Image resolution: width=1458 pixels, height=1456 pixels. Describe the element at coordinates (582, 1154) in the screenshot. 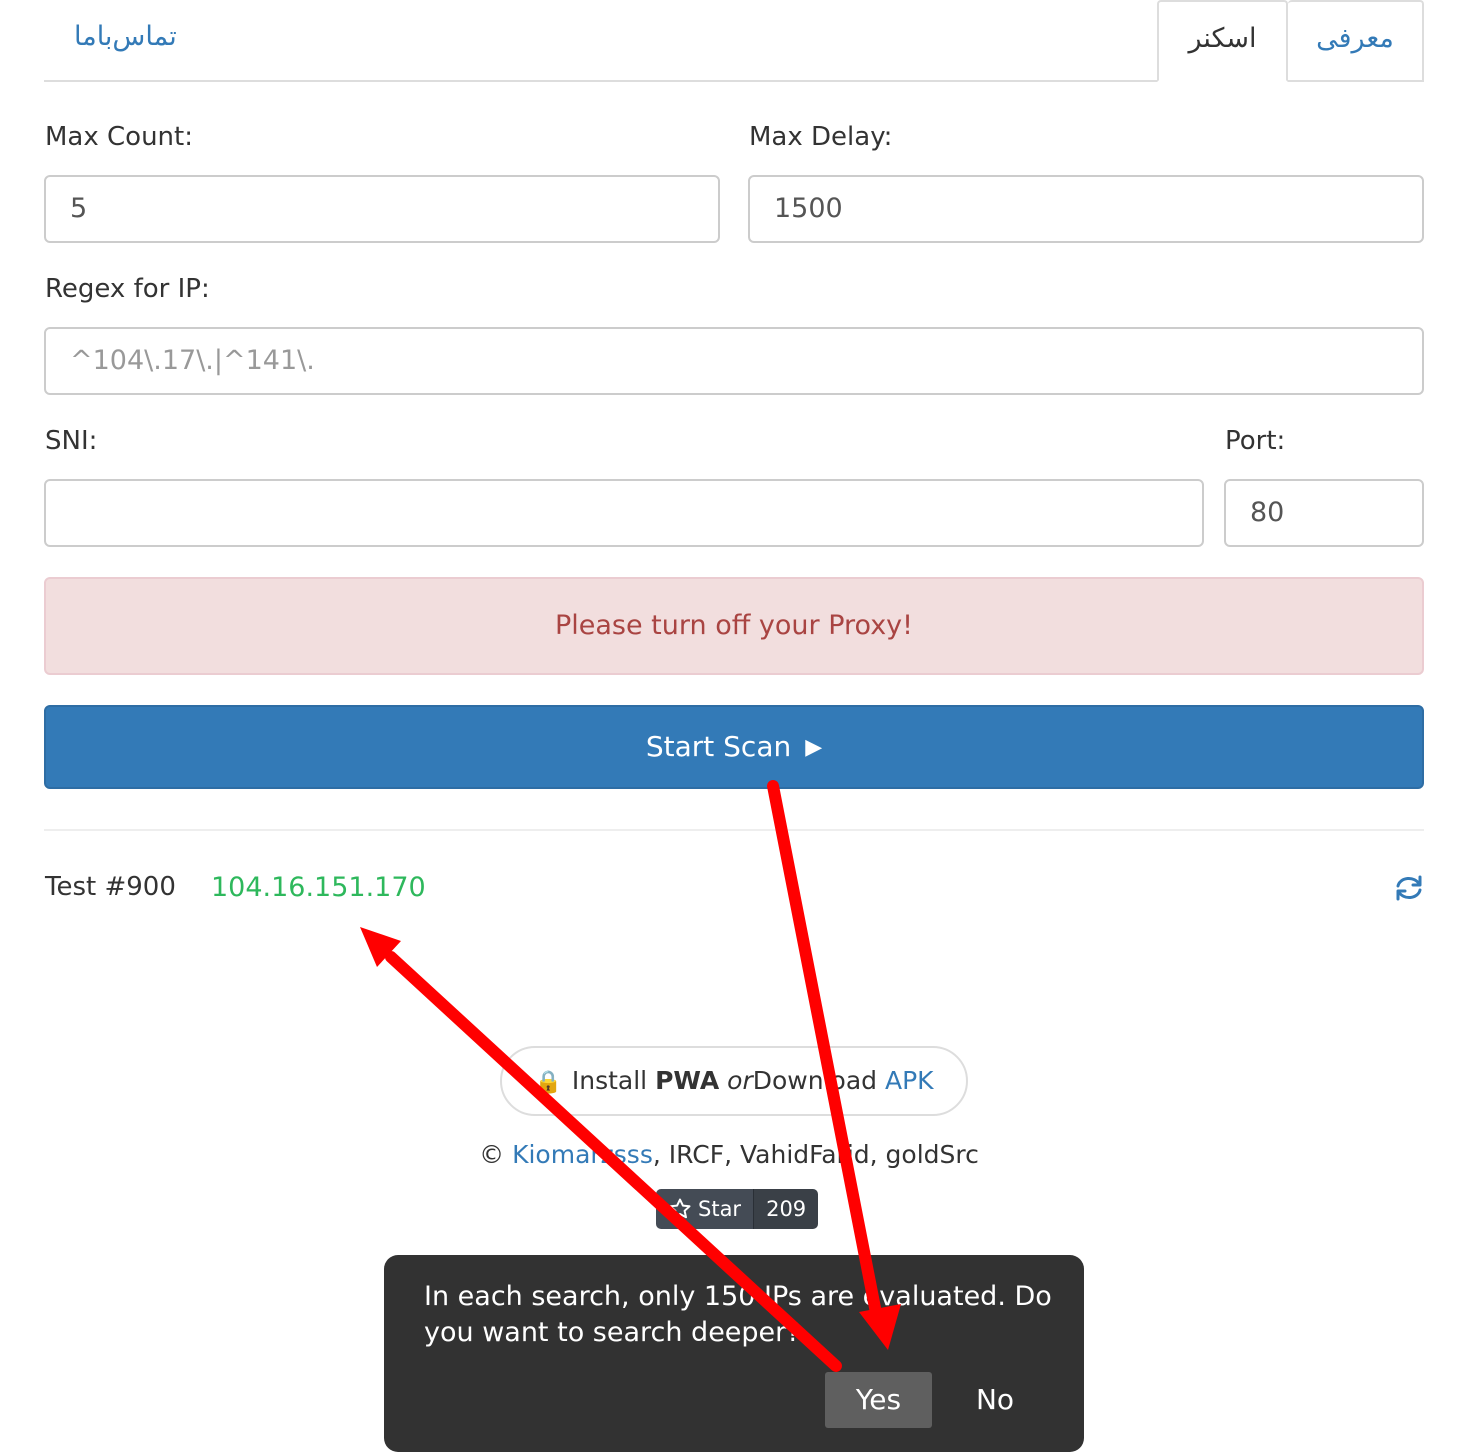

I see `credit-link-kiomarzsss: Kiomarzsss` at that location.